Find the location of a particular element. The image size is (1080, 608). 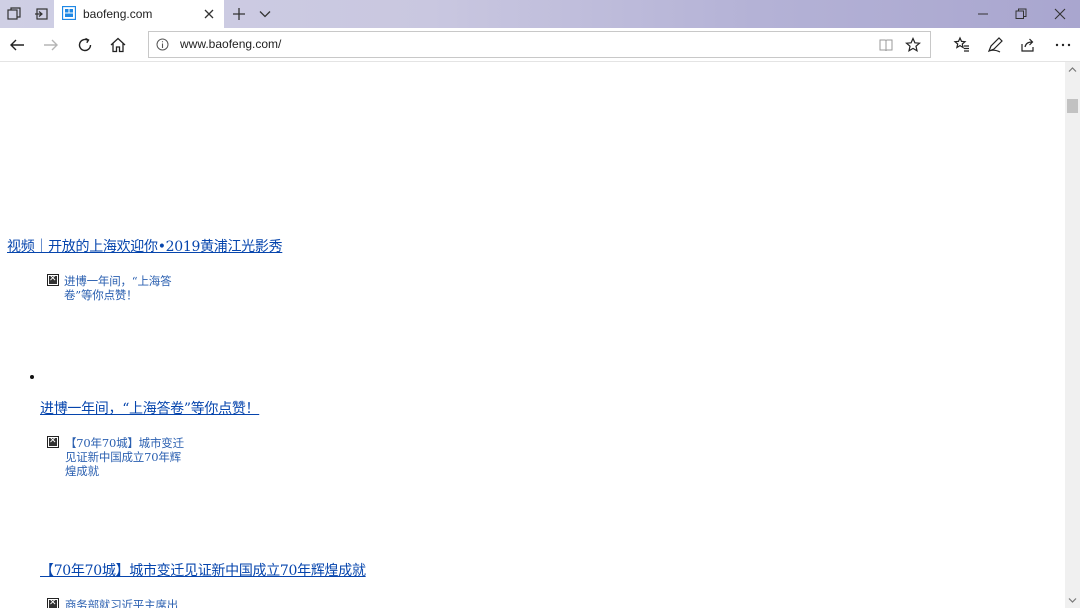

share-icon is located at coordinates (1028, 45).